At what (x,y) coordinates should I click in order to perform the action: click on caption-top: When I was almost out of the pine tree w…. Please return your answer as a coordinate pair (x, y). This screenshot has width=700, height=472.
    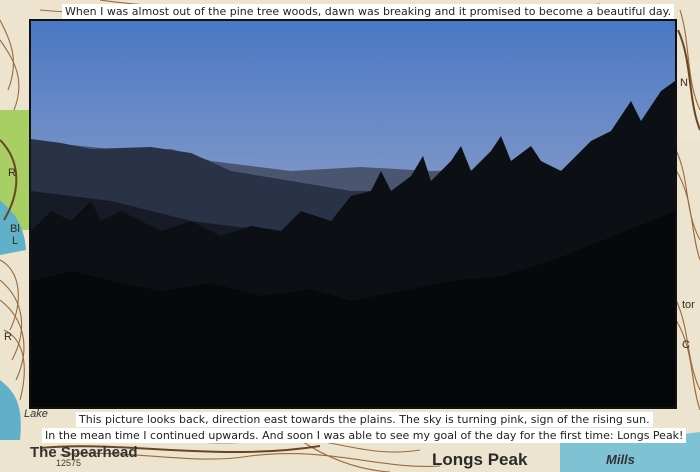
    Looking at the image, I should click on (368, 11).